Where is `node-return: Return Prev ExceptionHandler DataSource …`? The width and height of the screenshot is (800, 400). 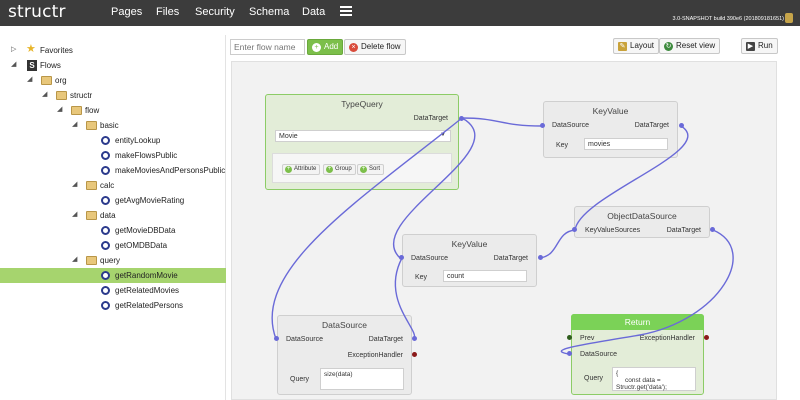 node-return: Return Prev ExceptionHandler DataSource … is located at coordinates (637, 354).